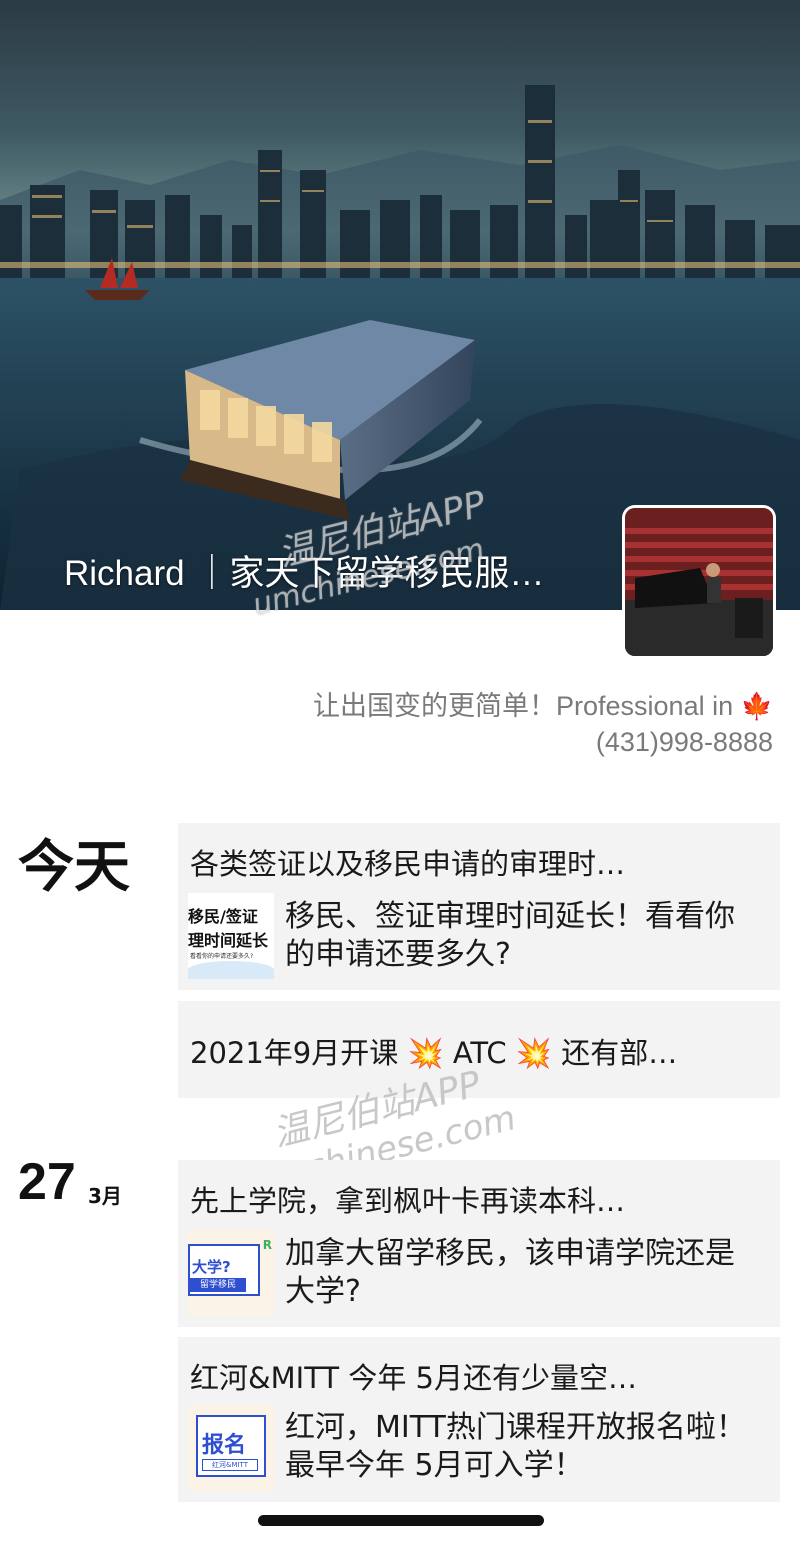  What do you see at coordinates (756, 706) in the screenshot?
I see `maple-leaf-icon: 🍁` at bounding box center [756, 706].